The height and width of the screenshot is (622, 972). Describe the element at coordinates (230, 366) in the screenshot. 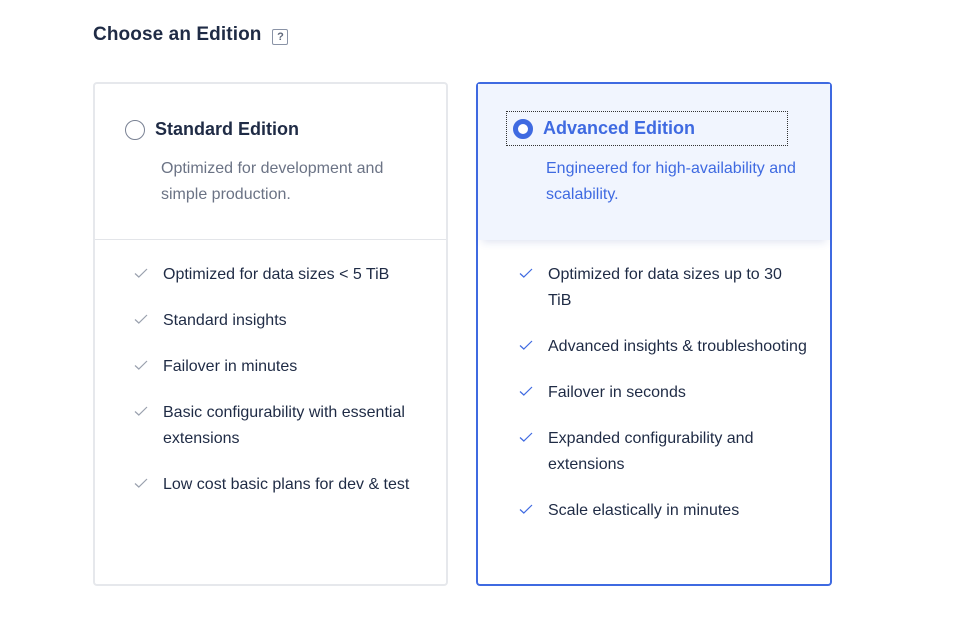

I see `feature-text: Failover in minutes` at that location.